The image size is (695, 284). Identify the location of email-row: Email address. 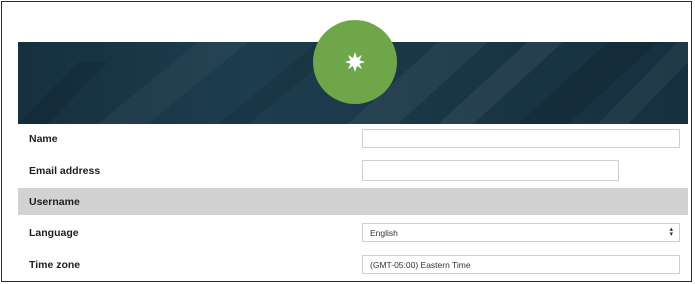
(353, 170).